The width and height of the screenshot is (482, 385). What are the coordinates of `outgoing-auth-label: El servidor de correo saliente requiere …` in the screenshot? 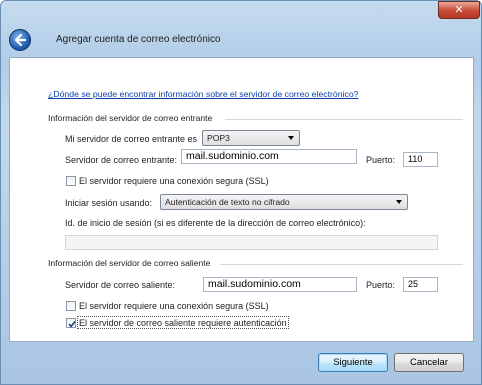 It's located at (183, 323).